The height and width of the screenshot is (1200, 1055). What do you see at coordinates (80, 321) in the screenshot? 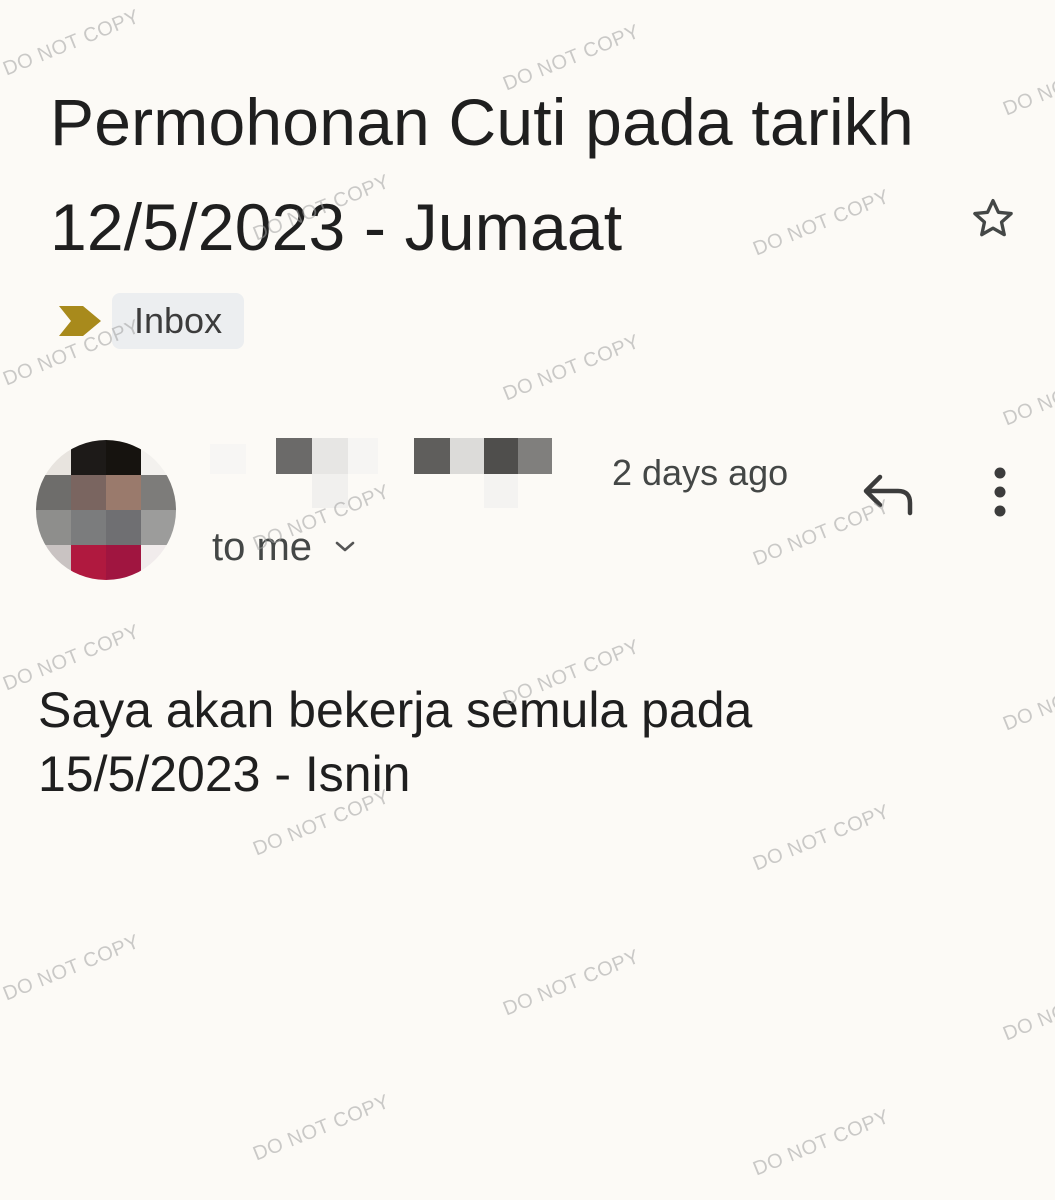
I see `important-marker-icon` at bounding box center [80, 321].